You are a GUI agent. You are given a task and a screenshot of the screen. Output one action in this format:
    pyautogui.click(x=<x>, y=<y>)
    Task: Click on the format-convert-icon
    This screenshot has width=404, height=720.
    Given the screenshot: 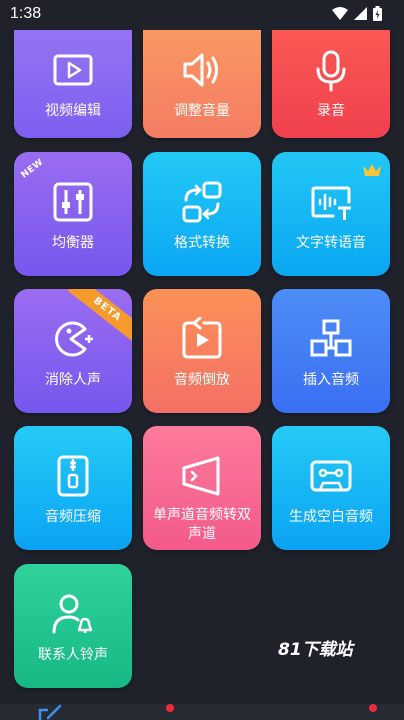 What is the action you would take?
    pyautogui.click(x=202, y=202)
    